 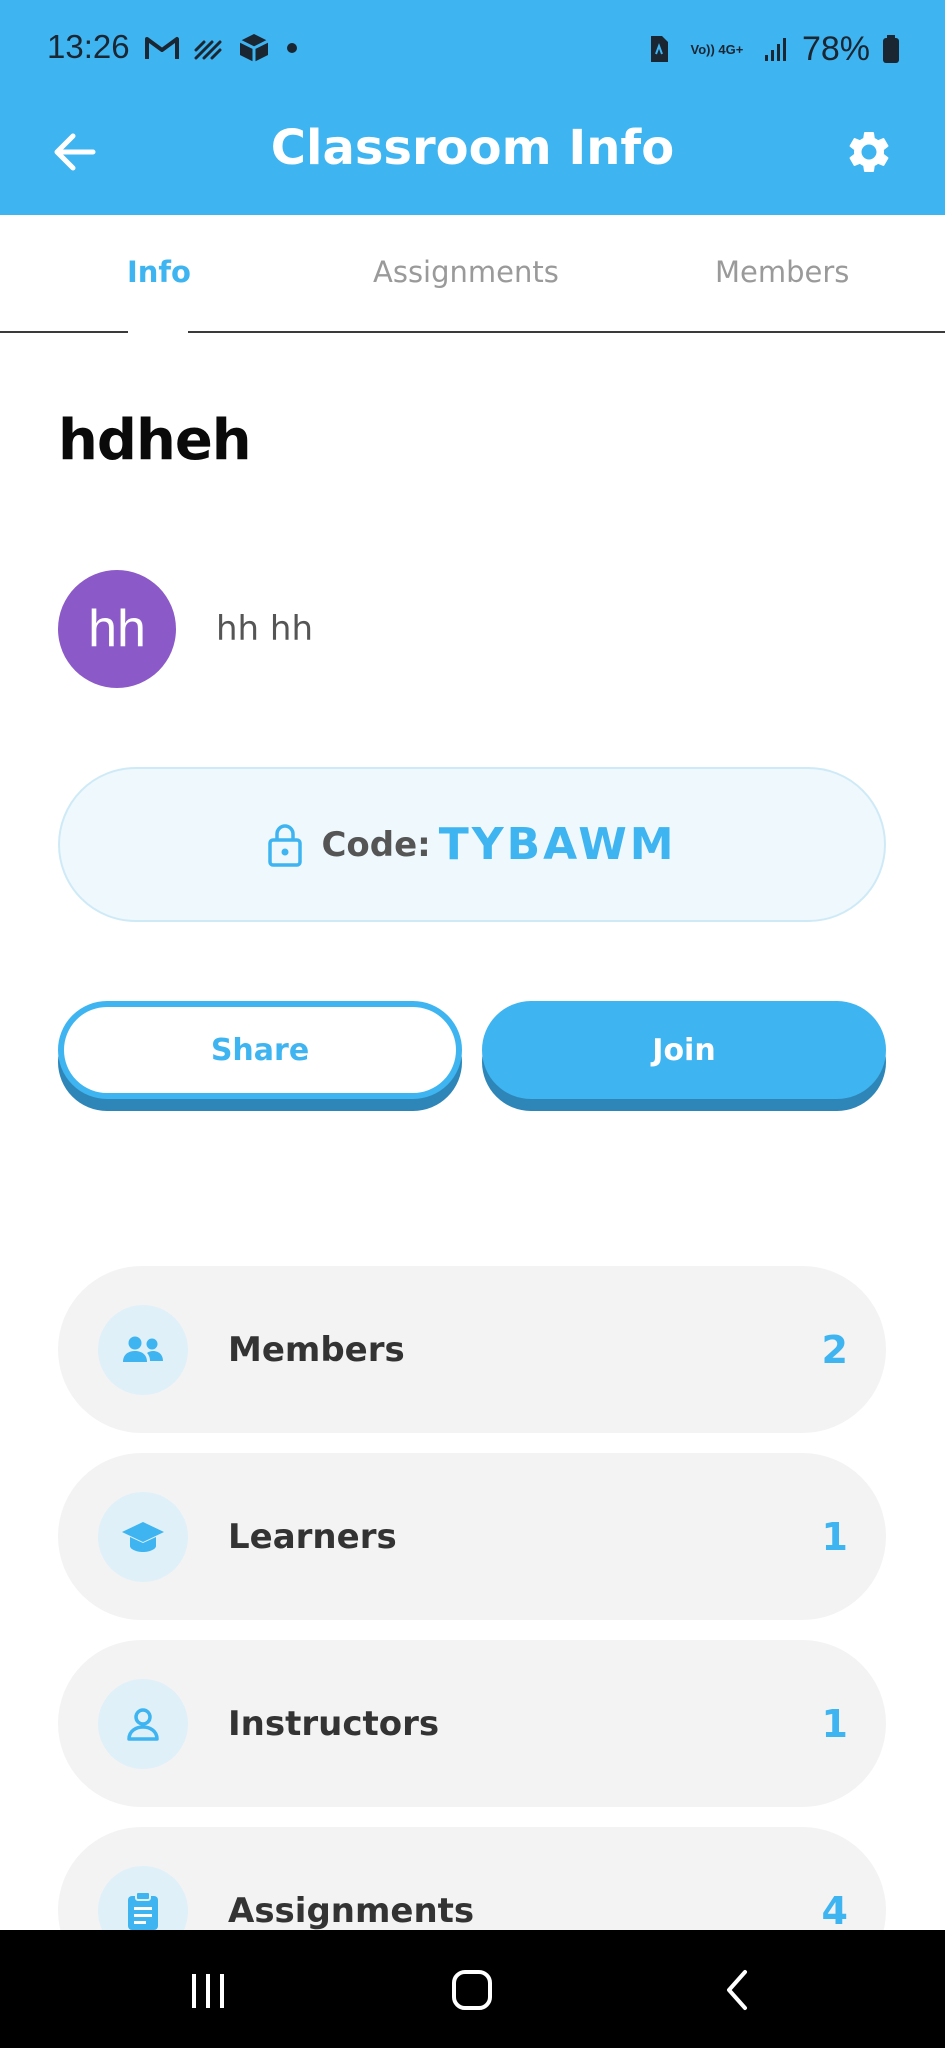 What do you see at coordinates (254, 48) in the screenshot?
I see `app-cube-icon` at bounding box center [254, 48].